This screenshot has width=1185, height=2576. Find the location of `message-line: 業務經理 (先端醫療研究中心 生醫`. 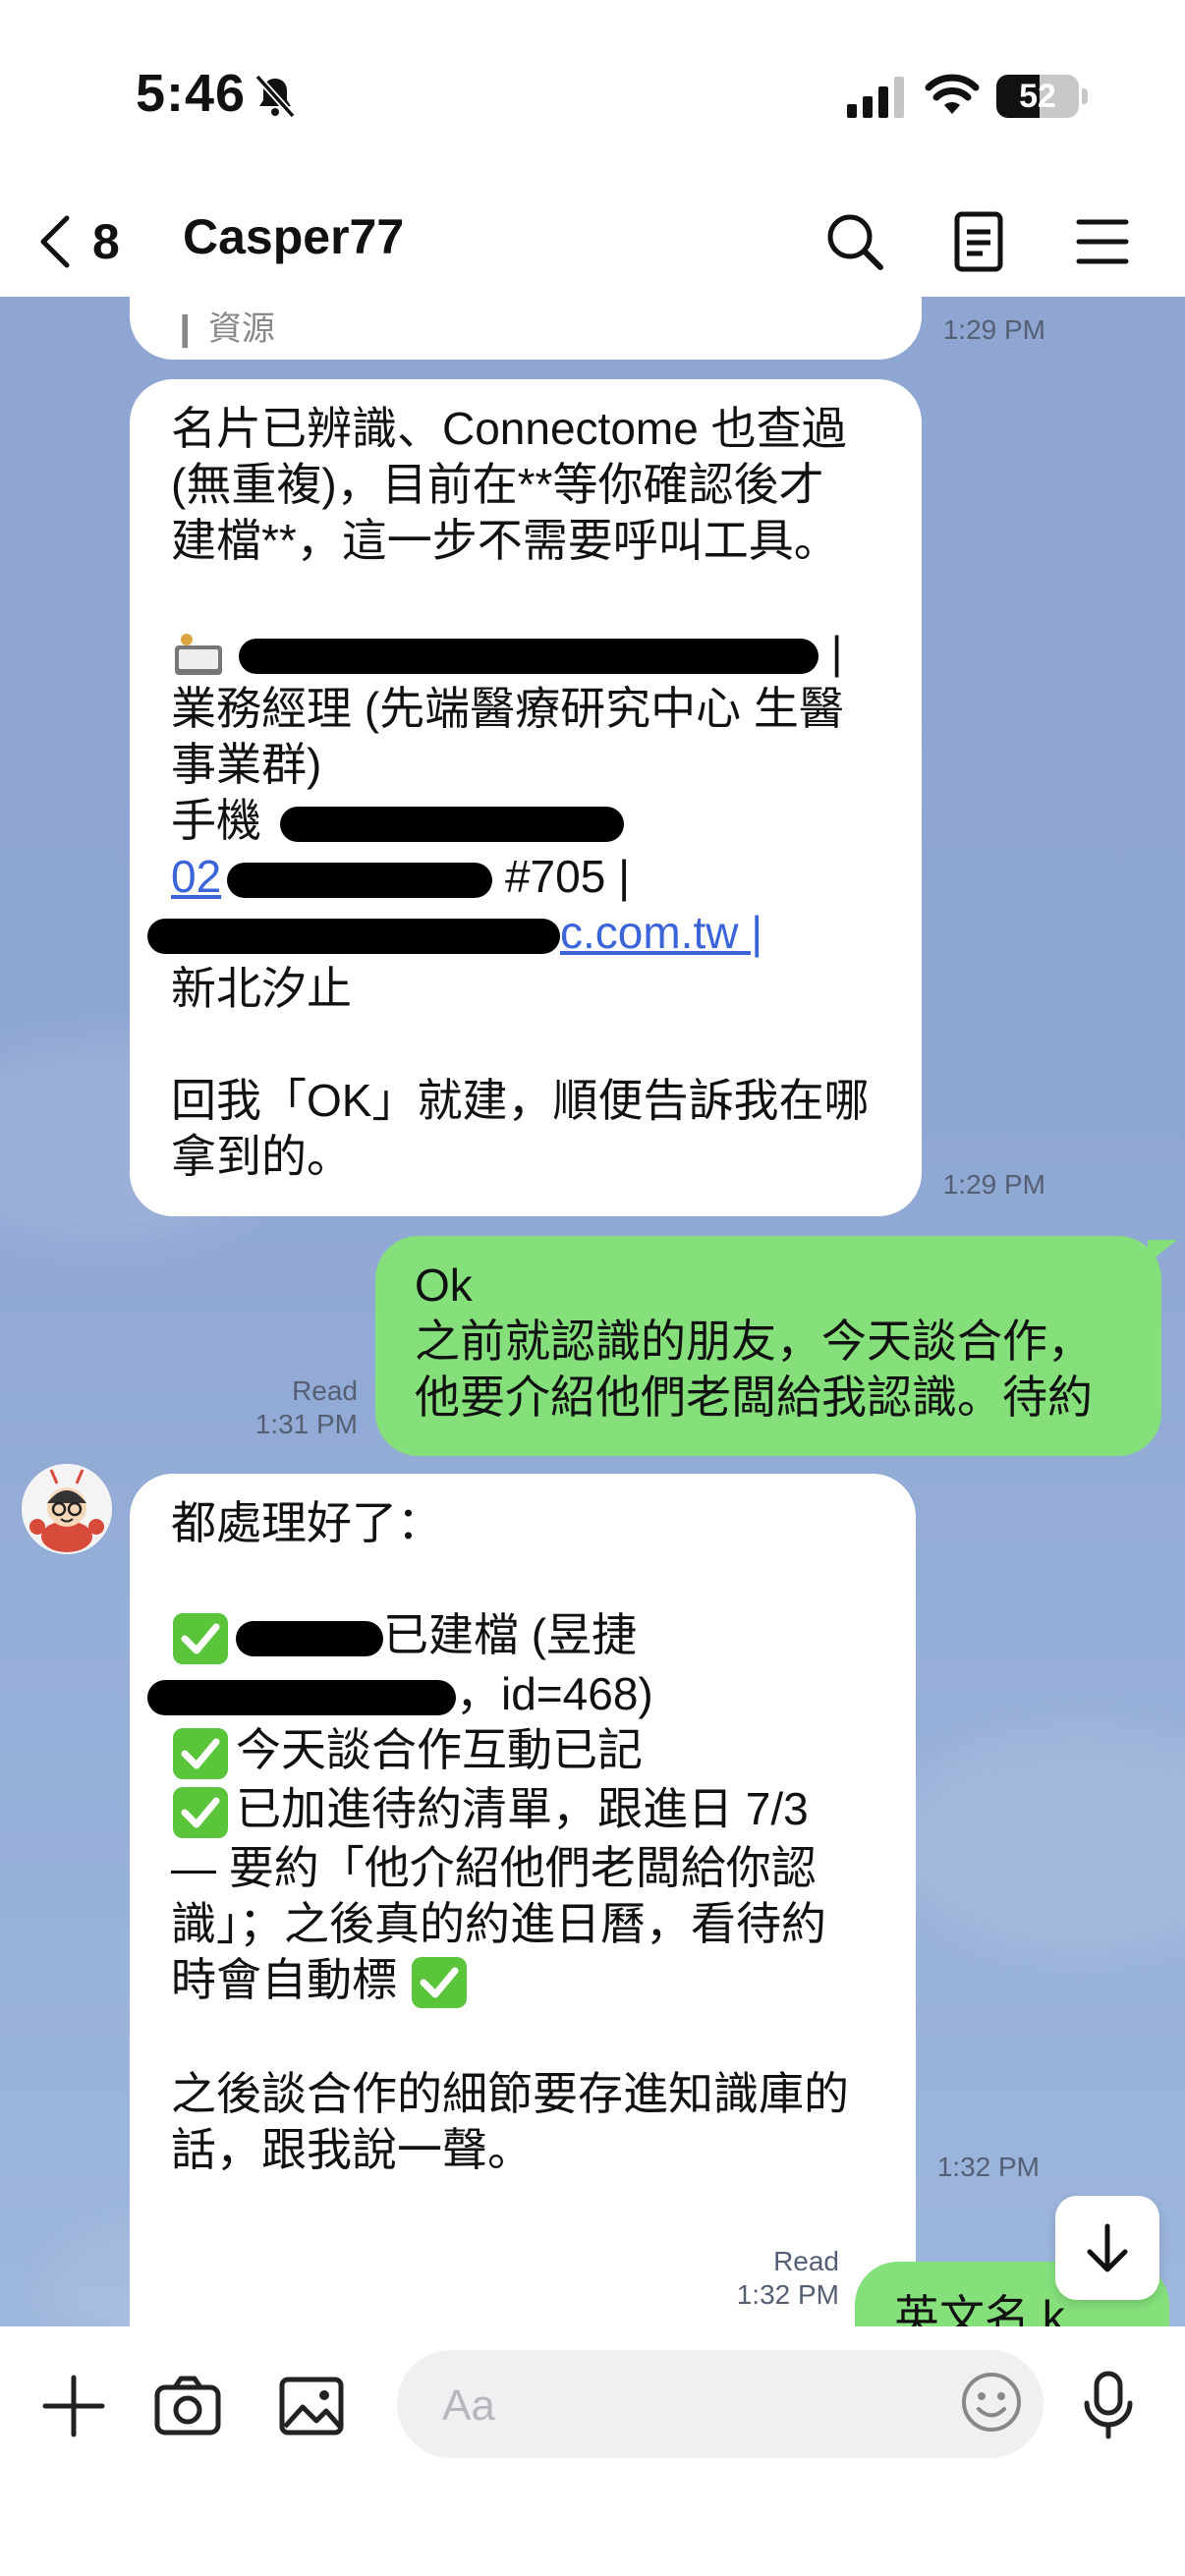

message-line: 業務經理 (先端醫療研究中心 生醫 is located at coordinates (507, 708).